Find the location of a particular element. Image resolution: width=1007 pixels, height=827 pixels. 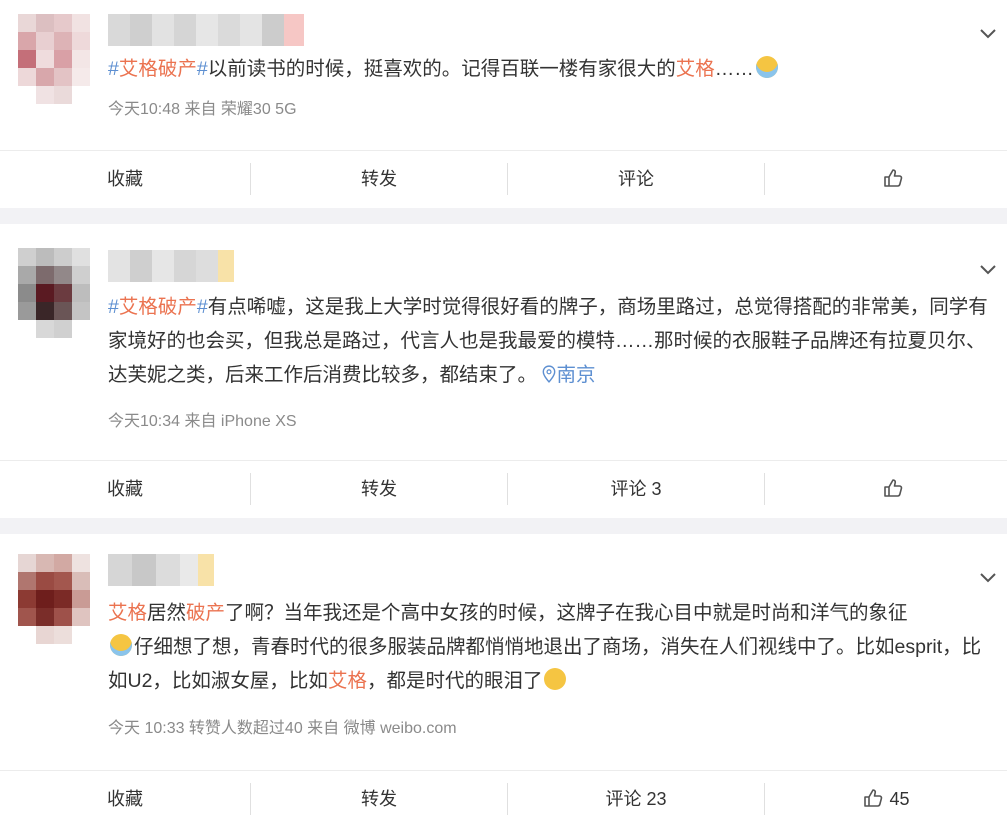

crying-emoji-icon is located at coordinates (766, 67).